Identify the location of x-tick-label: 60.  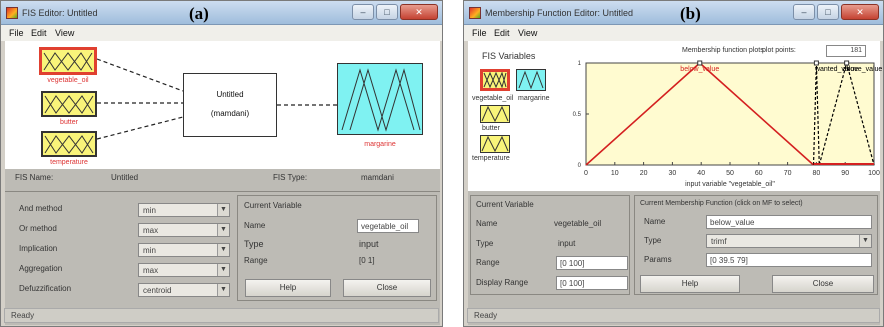
(759, 173).